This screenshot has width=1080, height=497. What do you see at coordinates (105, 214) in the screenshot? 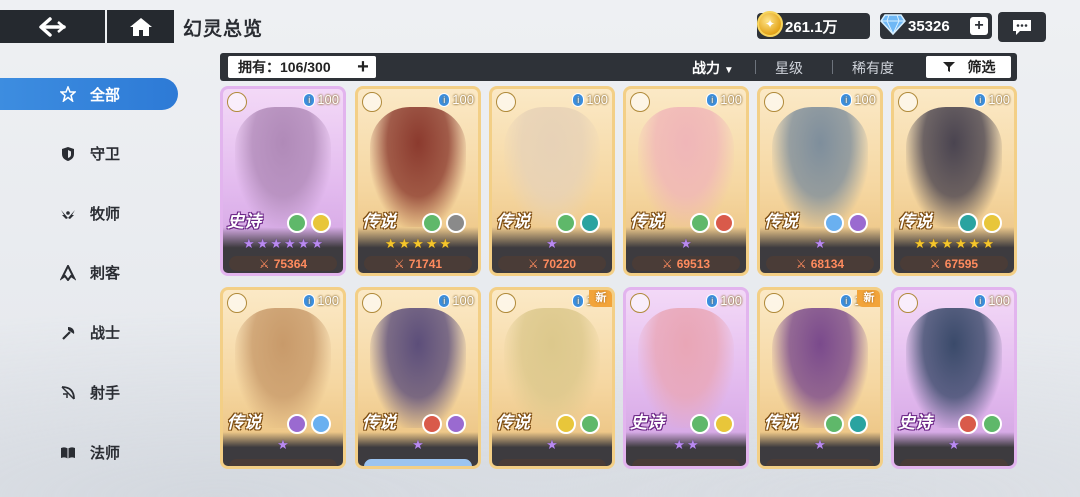
I see `sidebar-item-label: 牧师` at bounding box center [105, 214].